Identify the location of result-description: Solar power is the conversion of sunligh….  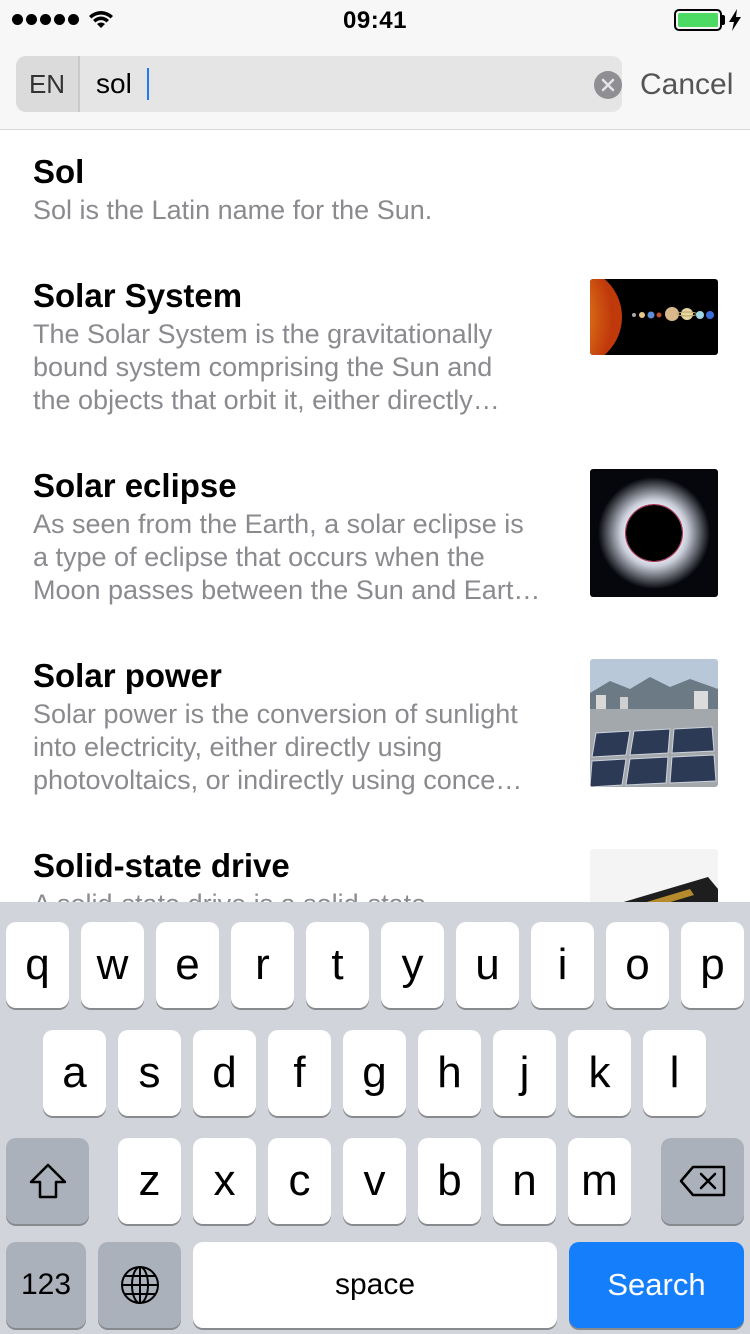
(278, 747).